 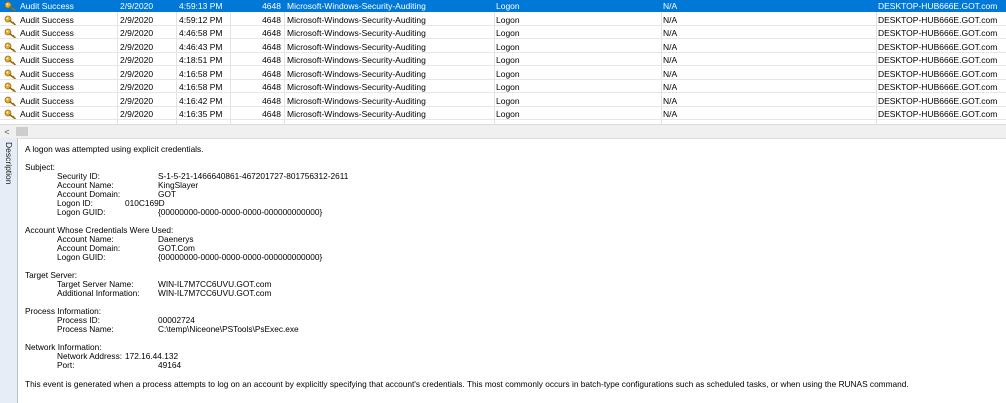 What do you see at coordinates (201, 19) in the screenshot?
I see `time-cell: 4:59:12 PM` at bounding box center [201, 19].